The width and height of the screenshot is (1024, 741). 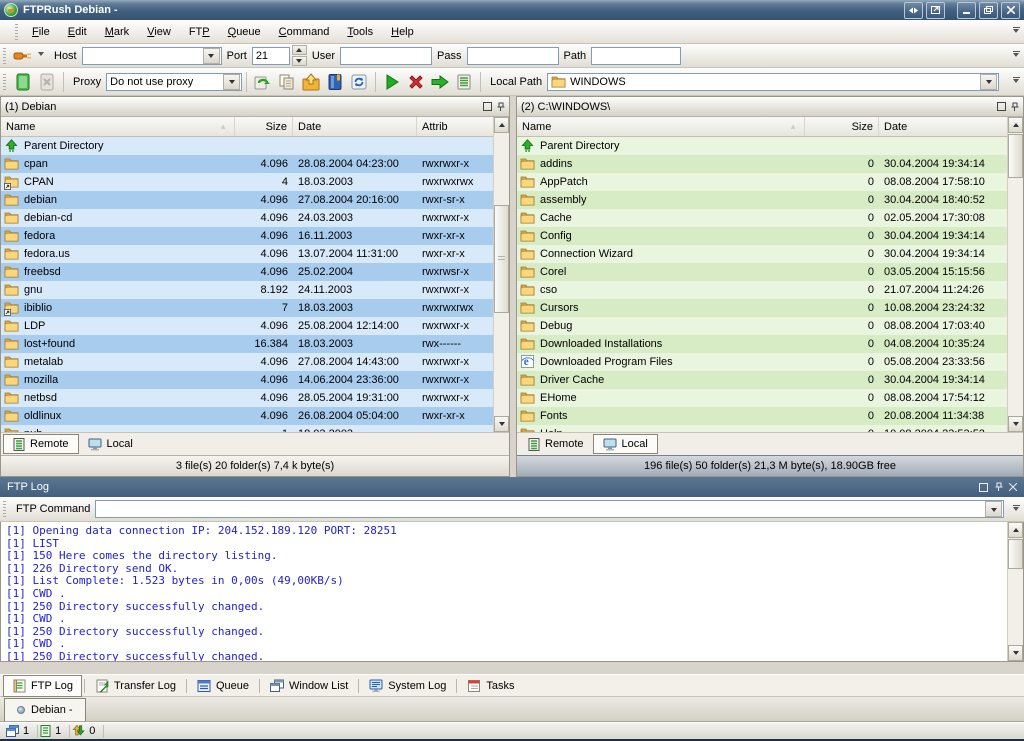 What do you see at coordinates (287, 82) in the screenshot?
I see `copy-icon` at bounding box center [287, 82].